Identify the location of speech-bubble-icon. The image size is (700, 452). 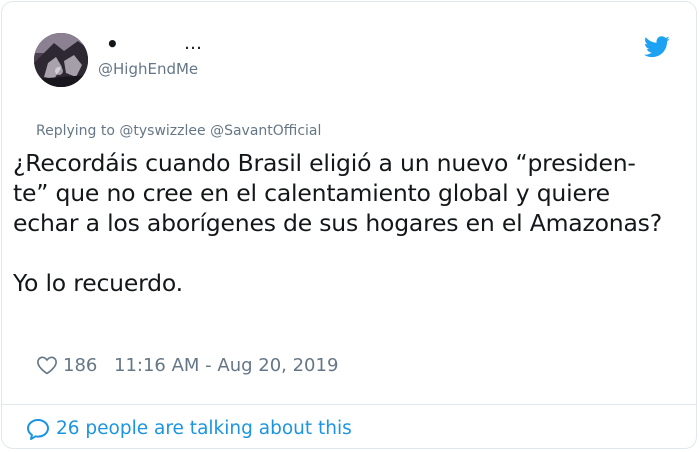
(38, 429).